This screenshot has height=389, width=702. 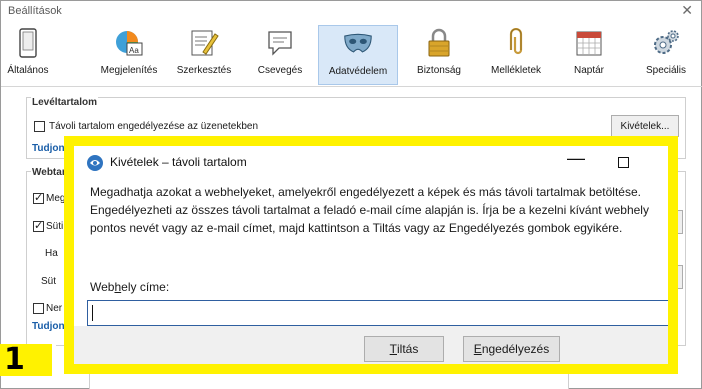 What do you see at coordinates (39, 126) in the screenshot?
I see `remote-content-checkbox` at bounding box center [39, 126].